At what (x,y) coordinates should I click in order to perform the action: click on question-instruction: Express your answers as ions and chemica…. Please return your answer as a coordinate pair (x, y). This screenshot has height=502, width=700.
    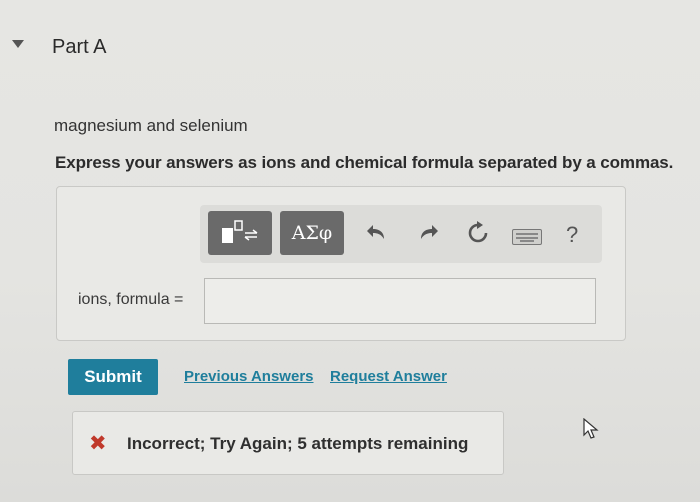
    Looking at the image, I should click on (364, 162).